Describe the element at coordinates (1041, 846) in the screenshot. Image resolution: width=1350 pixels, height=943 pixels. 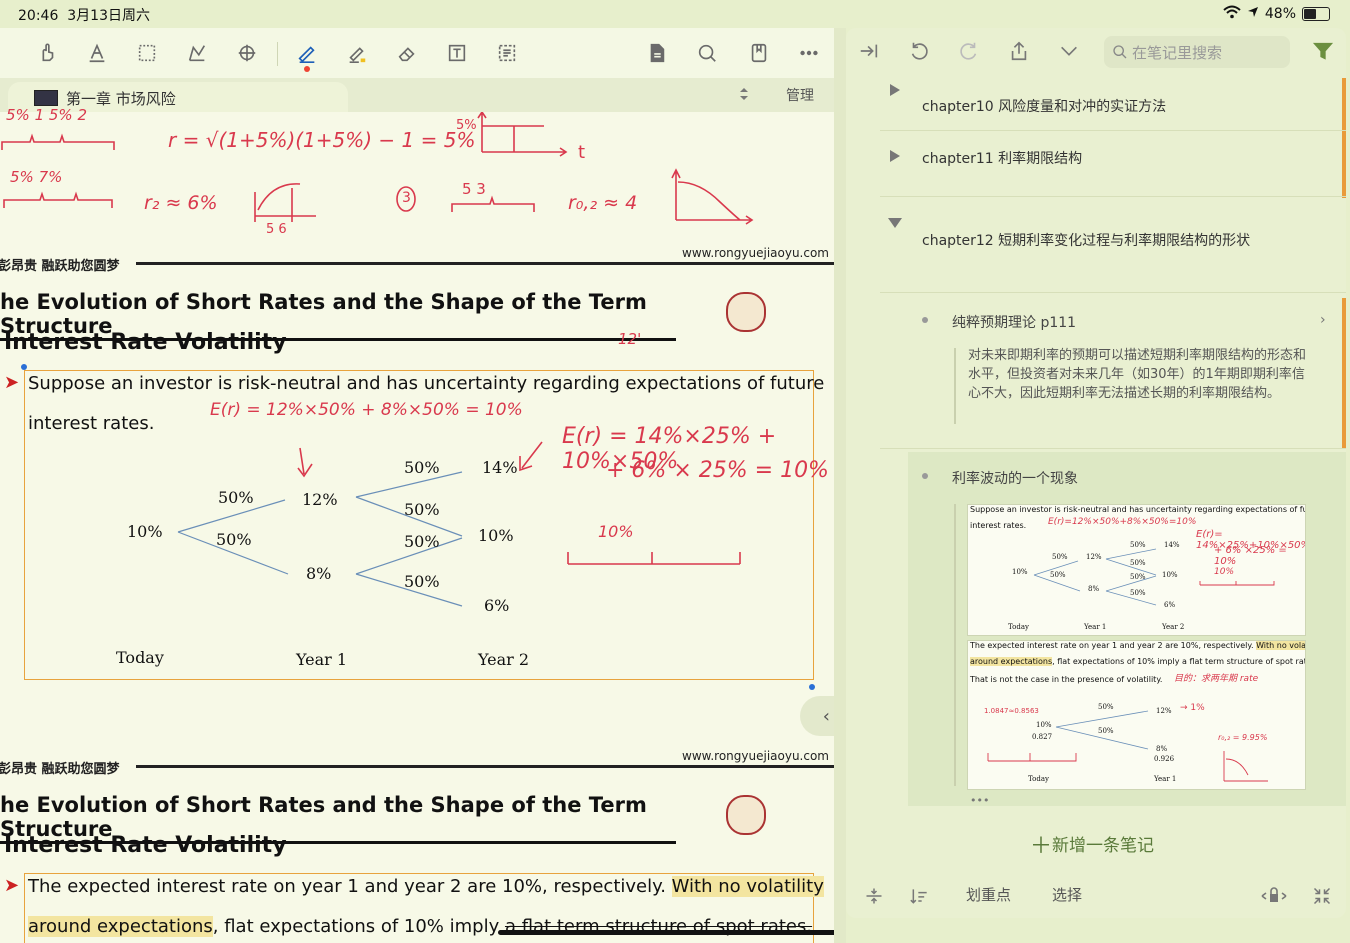
I see `plus-icon: ＋` at that location.